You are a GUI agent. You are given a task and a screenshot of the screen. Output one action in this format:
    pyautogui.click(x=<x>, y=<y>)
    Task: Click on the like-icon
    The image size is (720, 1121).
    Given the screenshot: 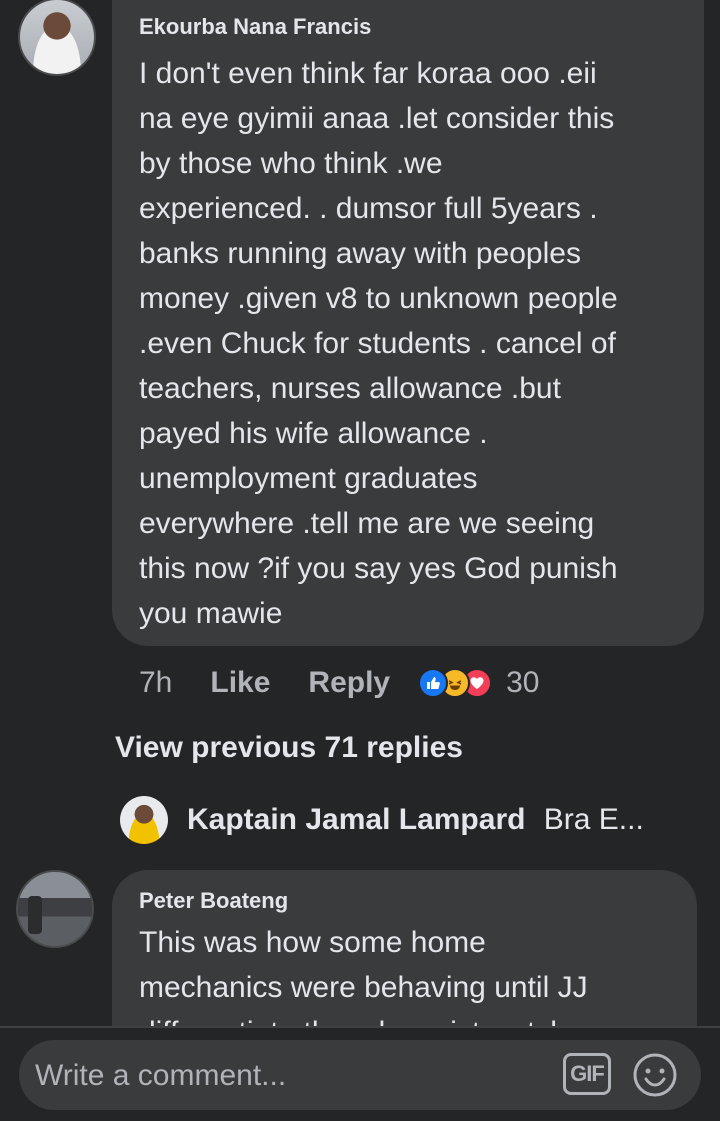 What is the action you would take?
    pyautogui.click(x=433, y=683)
    